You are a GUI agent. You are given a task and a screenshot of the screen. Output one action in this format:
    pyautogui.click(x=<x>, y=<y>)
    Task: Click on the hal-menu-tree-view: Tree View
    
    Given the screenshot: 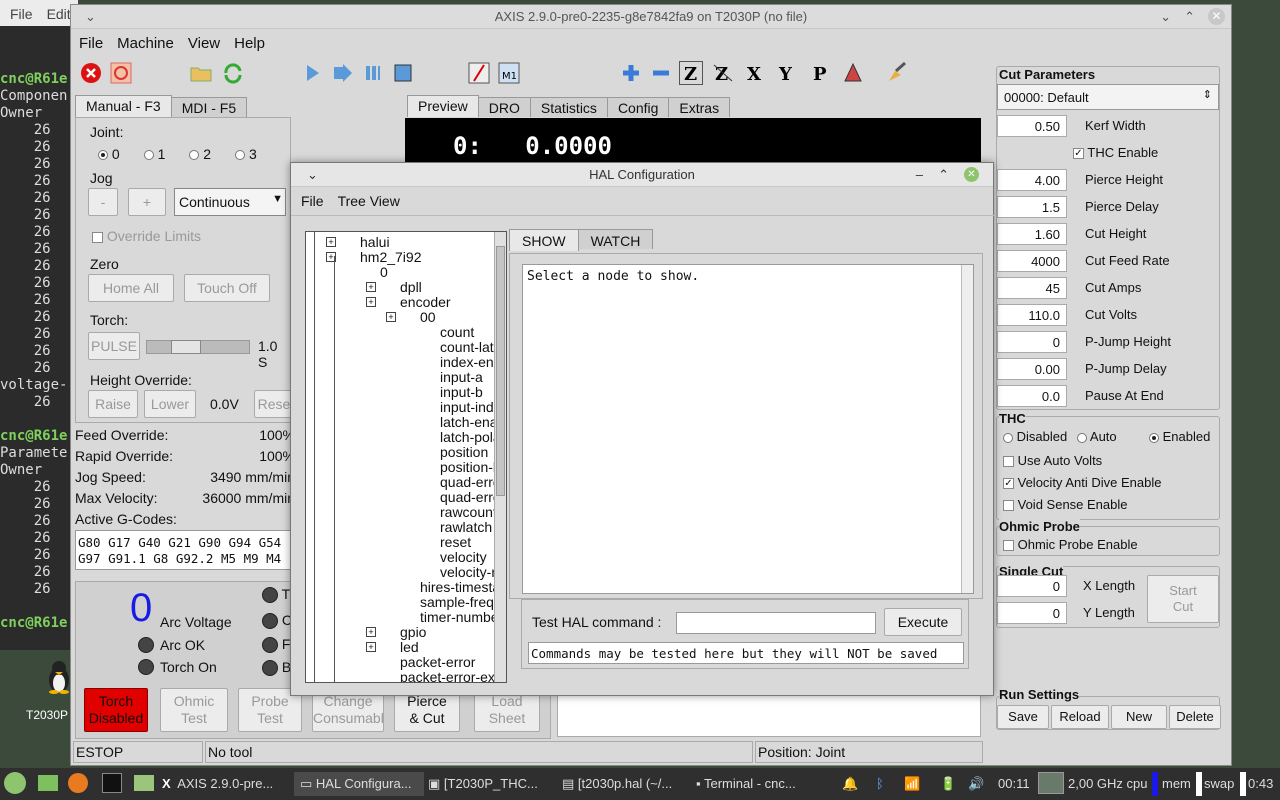 What is the action you would take?
    pyautogui.click(x=369, y=201)
    